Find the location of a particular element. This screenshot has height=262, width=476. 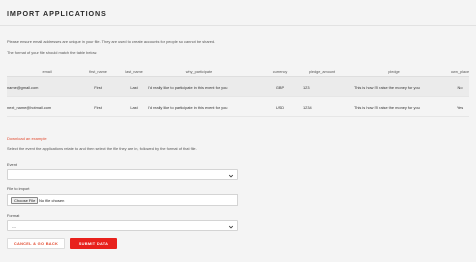

cell-own-place: No is located at coordinates (460, 87).